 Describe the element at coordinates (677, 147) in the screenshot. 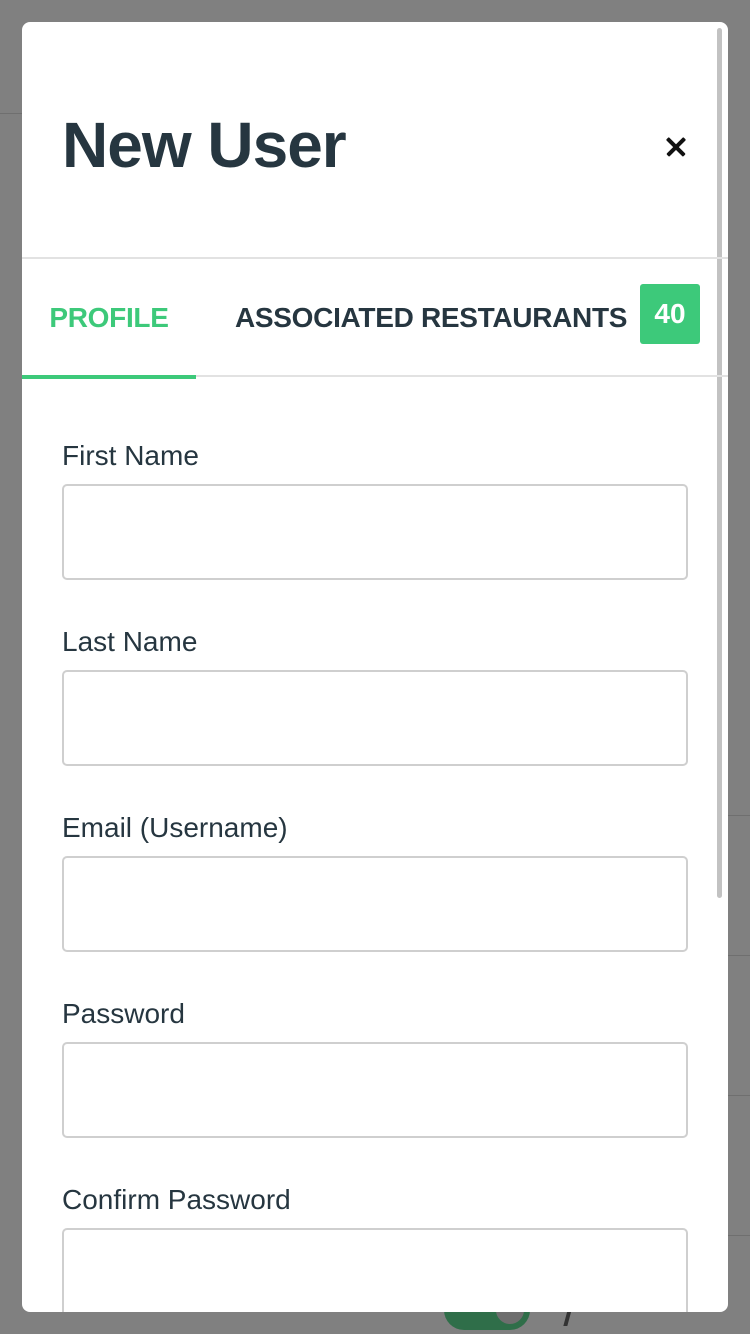

I see `close-icon` at that location.